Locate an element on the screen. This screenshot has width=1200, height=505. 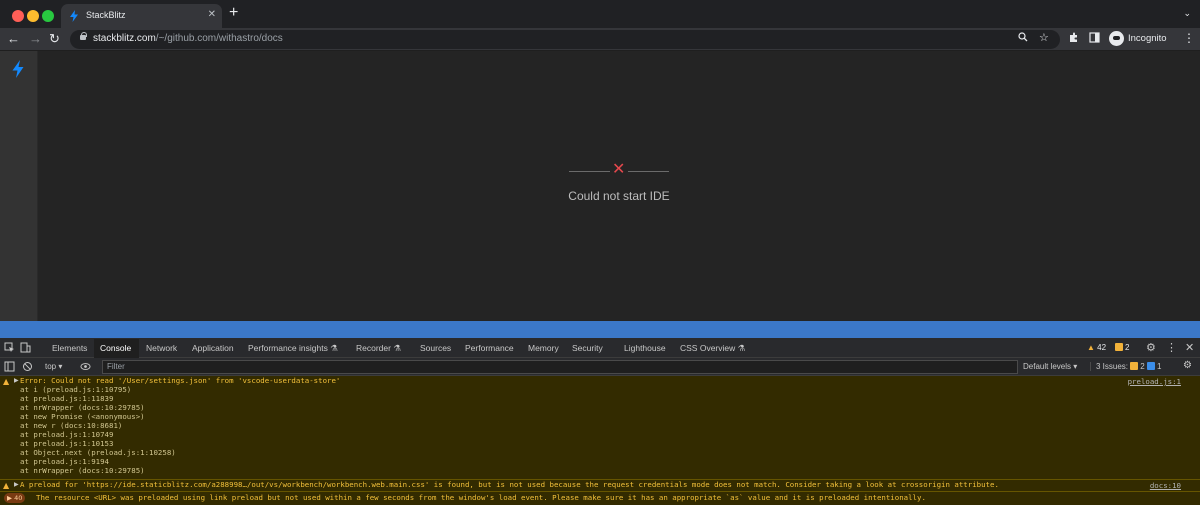
ide-error: ✕ Could not start IDE is located at coordinates (618, 187).